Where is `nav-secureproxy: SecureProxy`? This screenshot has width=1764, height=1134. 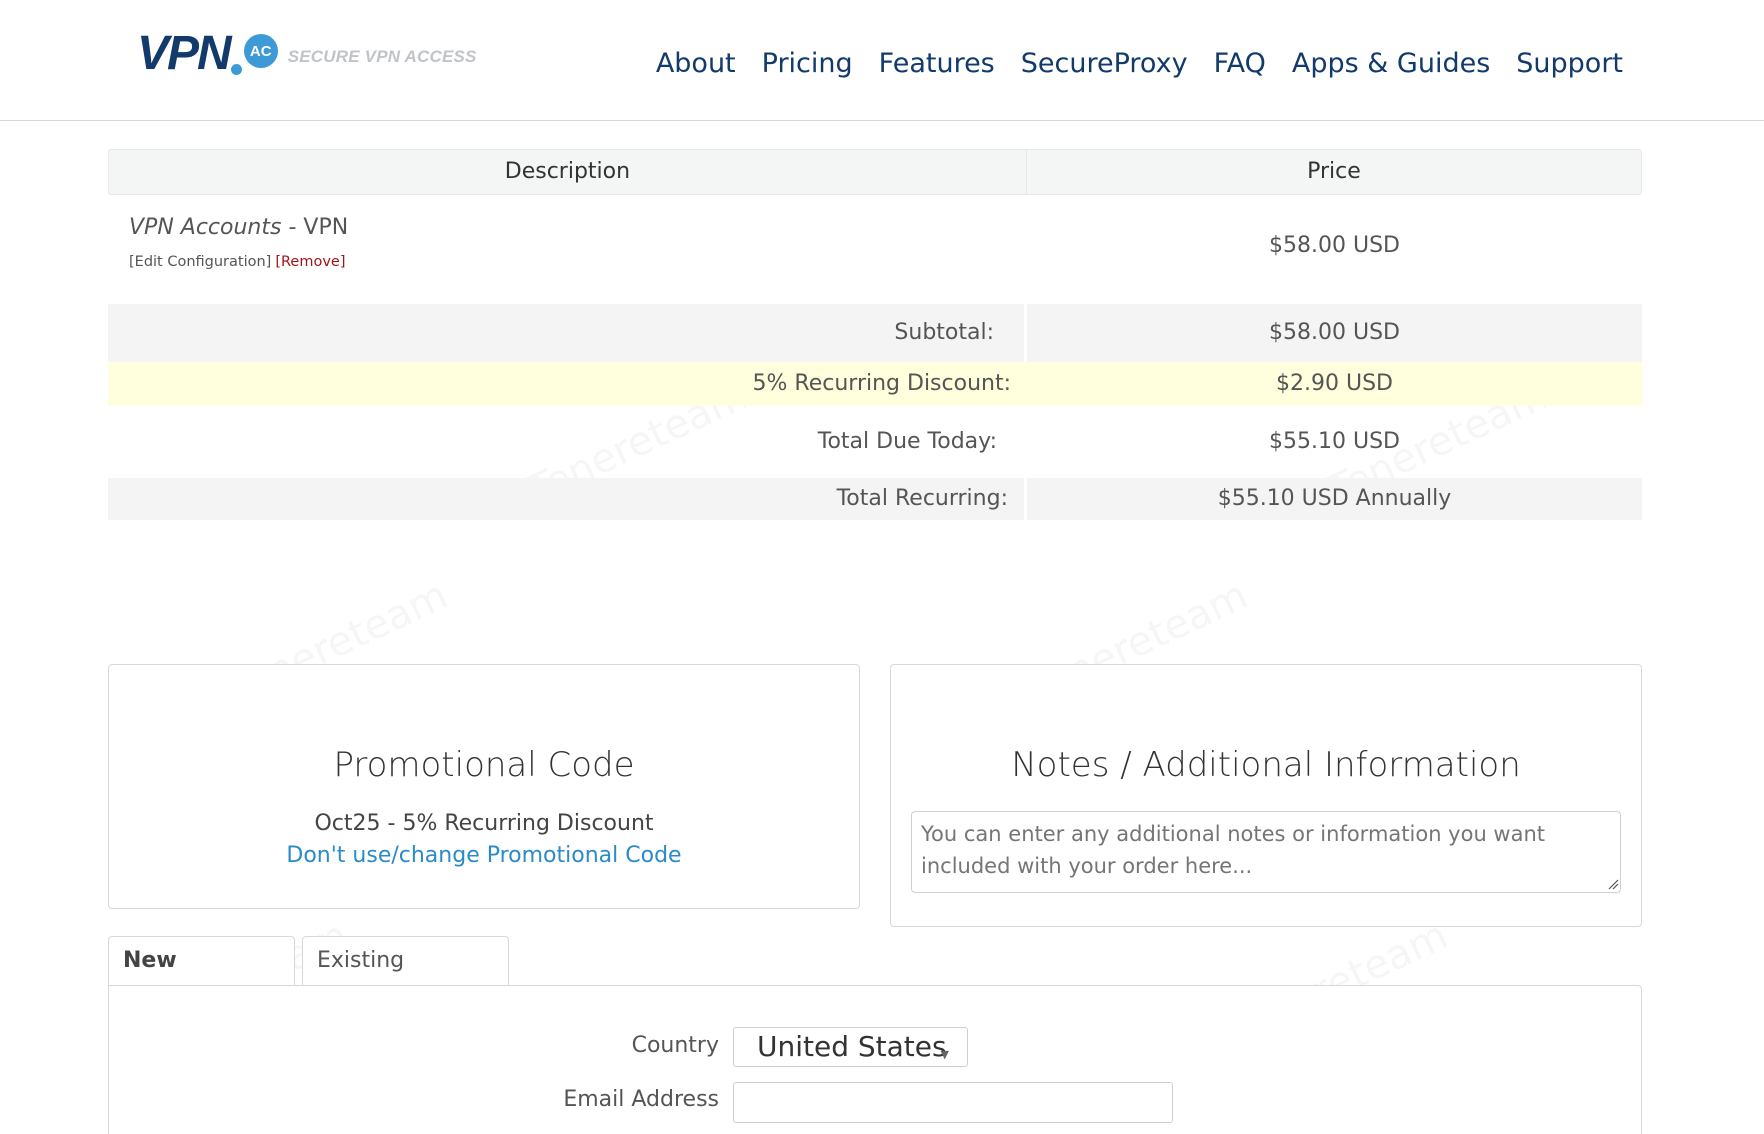
nav-secureproxy: SecureProxy is located at coordinates (1104, 64).